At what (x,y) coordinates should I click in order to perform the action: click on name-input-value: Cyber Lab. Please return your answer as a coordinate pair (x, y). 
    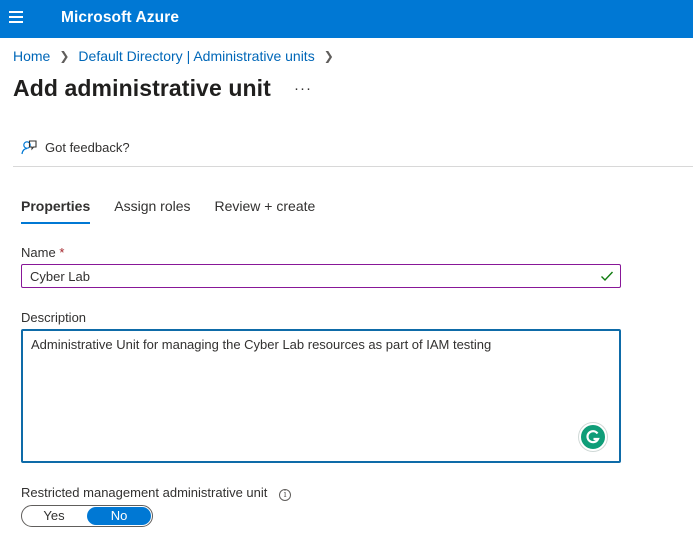
    Looking at the image, I should click on (60, 276).